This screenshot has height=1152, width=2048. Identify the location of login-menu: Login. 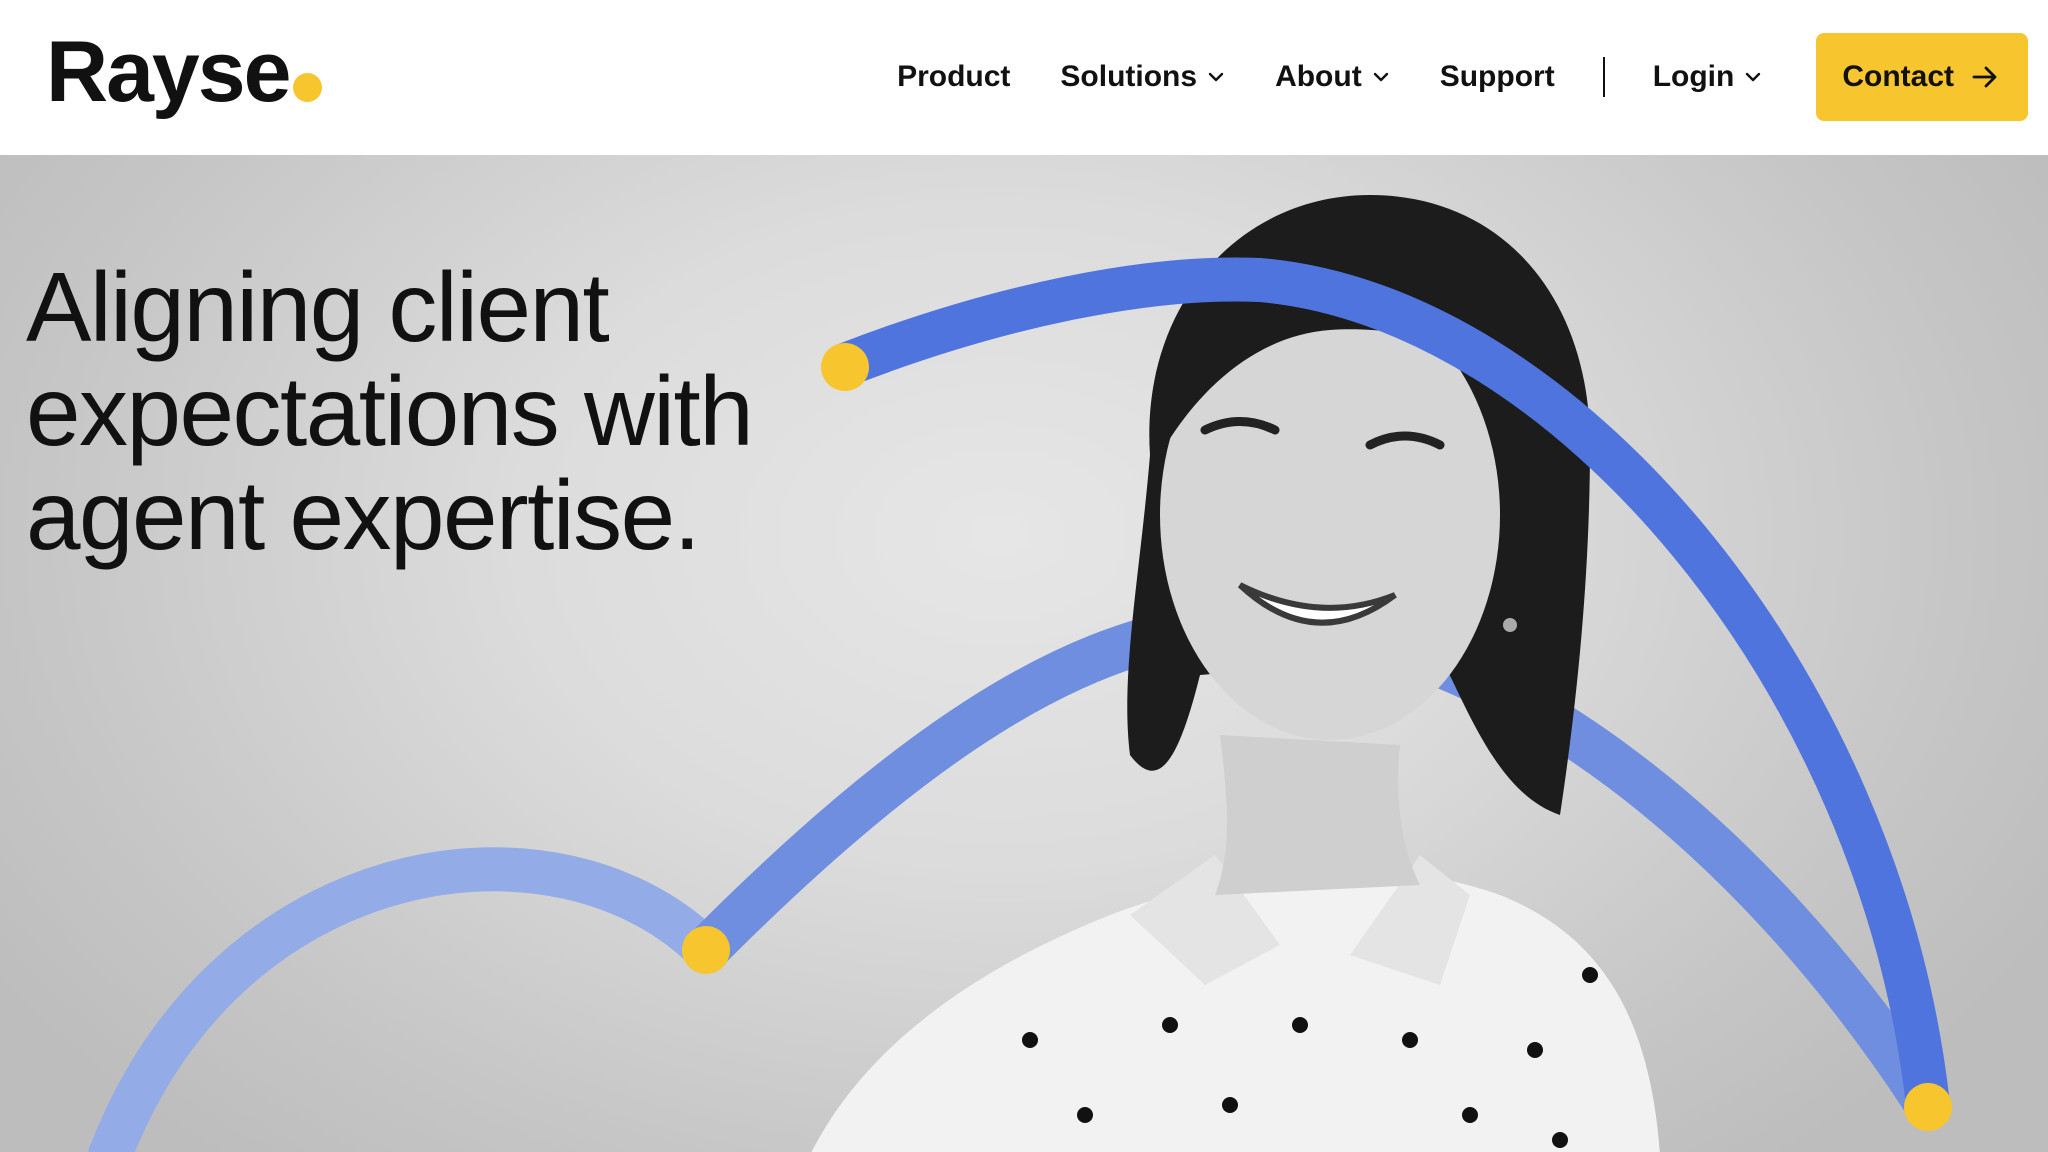
(1708, 77).